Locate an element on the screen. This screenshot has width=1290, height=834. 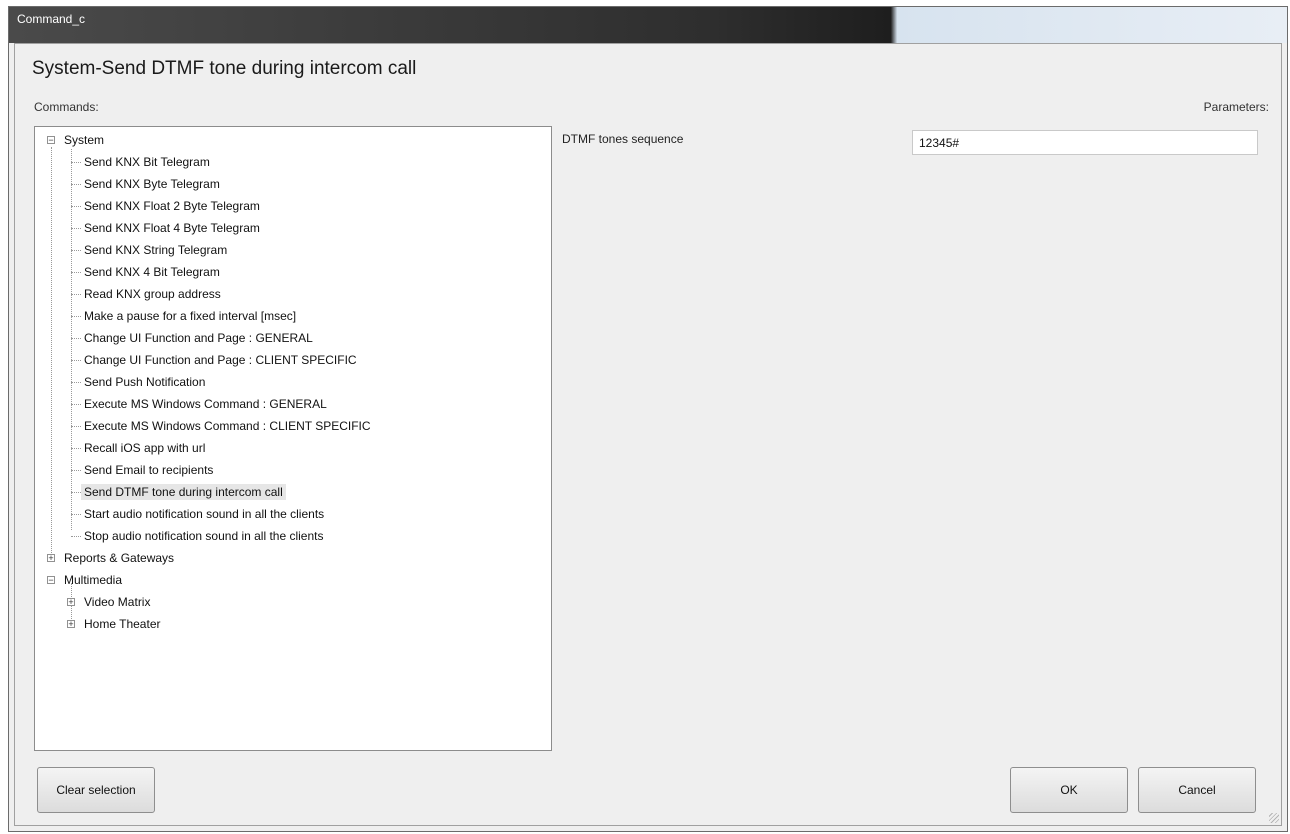
tree-item: Send KNX Float 4 Byte Telegram is located at coordinates (167, 228).